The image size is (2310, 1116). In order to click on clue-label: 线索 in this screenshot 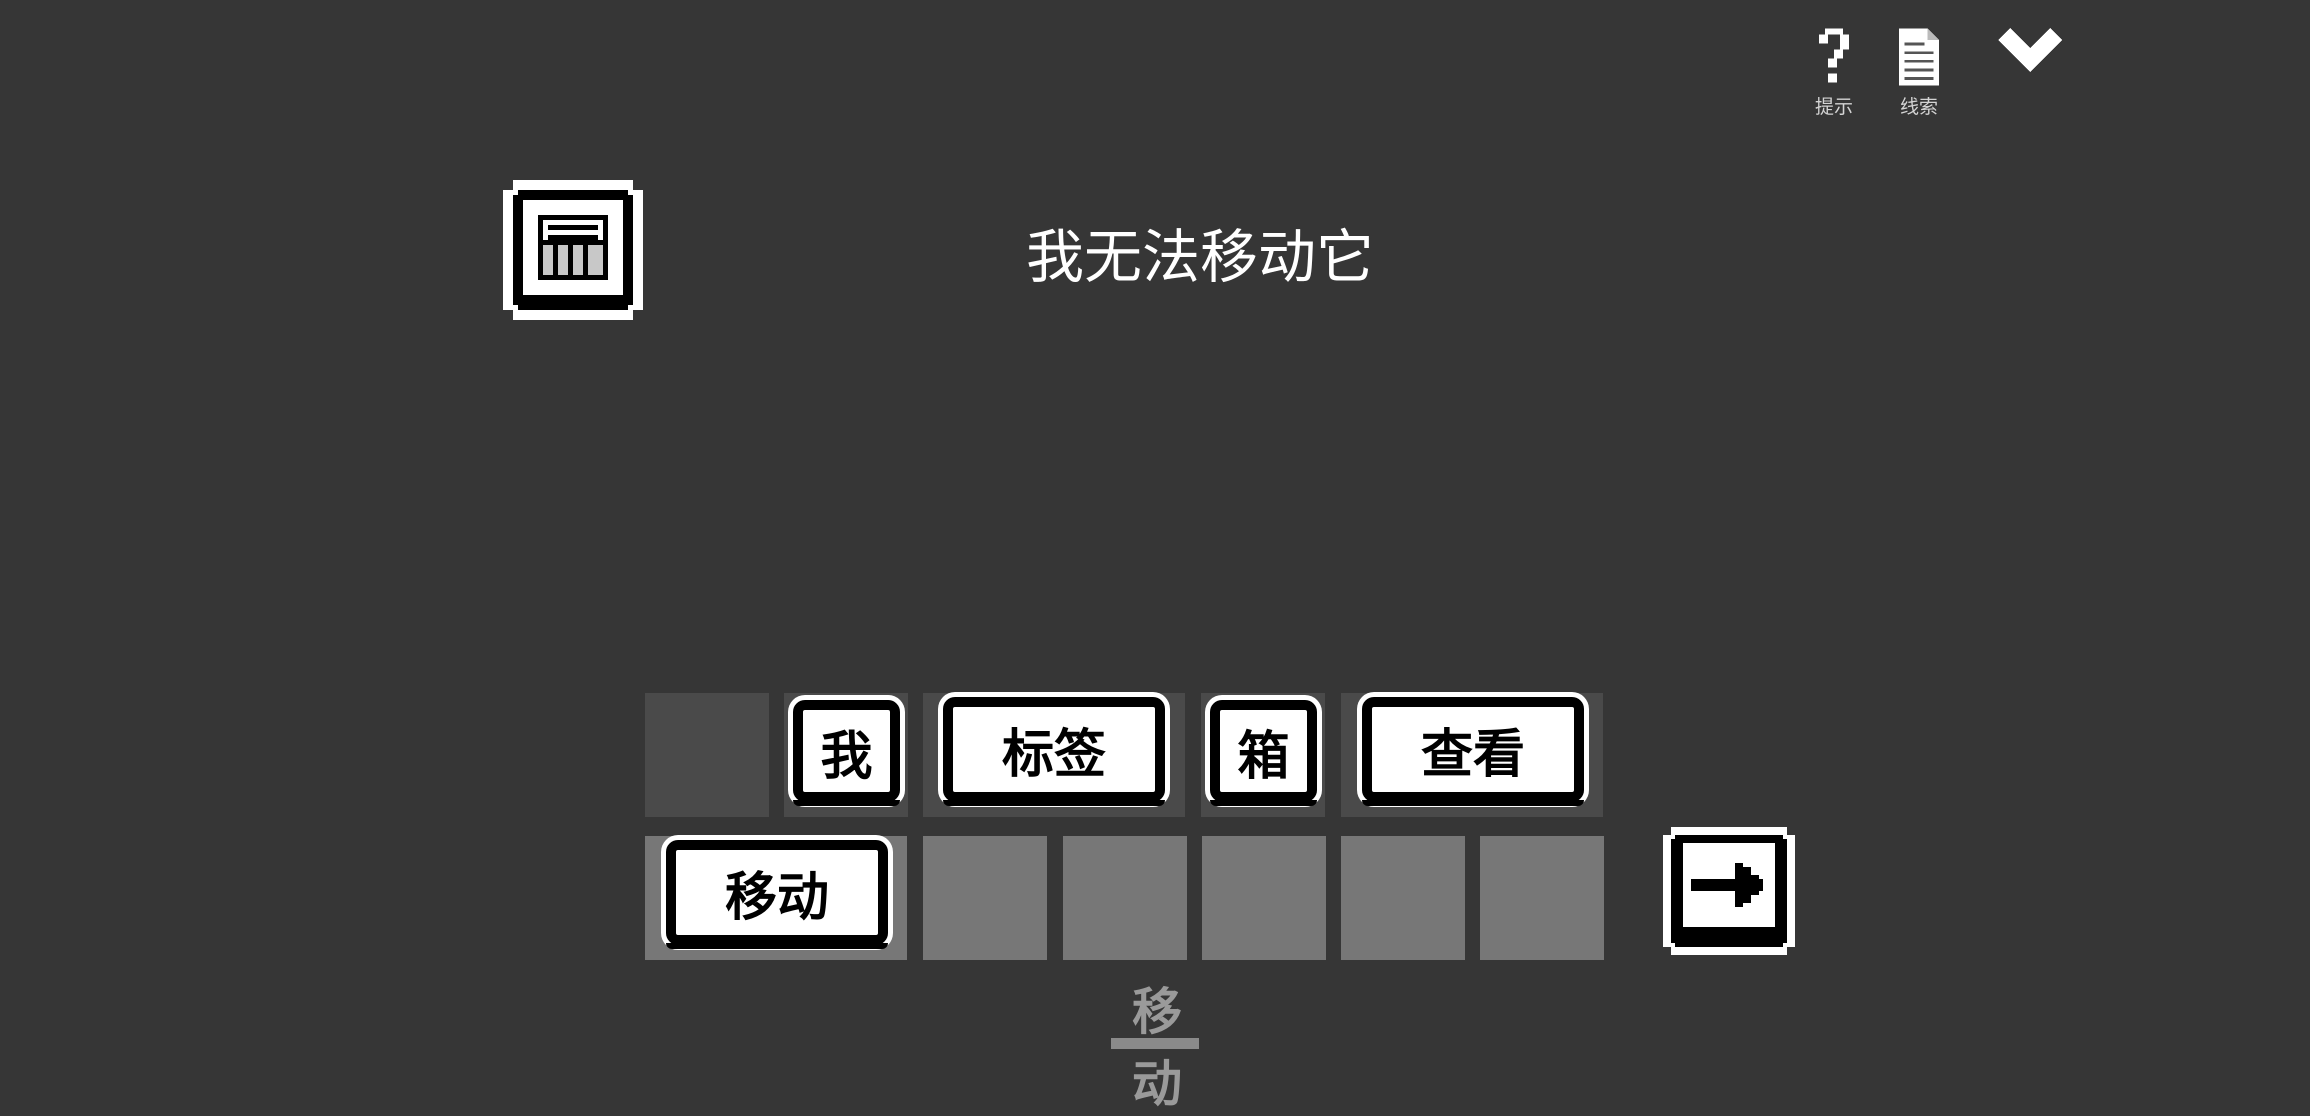, I will do `click(1918, 107)`.